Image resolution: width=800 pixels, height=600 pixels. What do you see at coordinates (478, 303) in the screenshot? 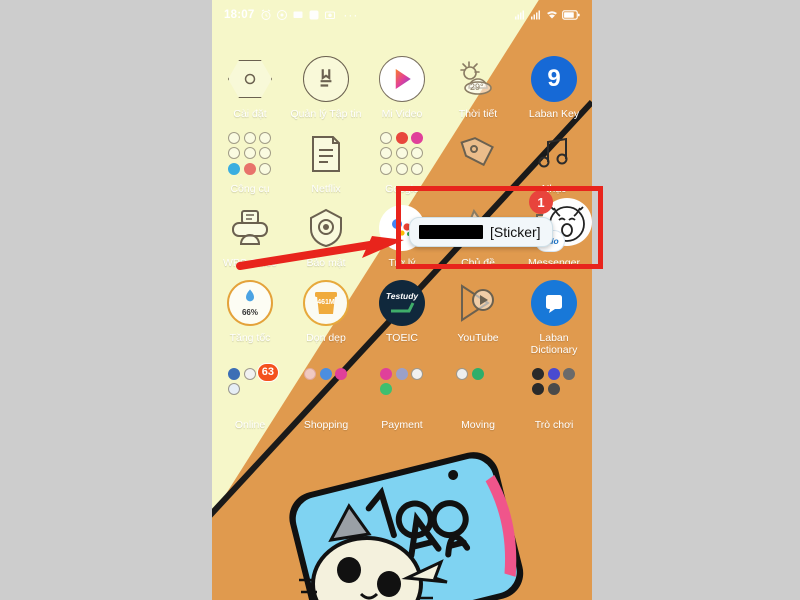
I see `youtube-icon` at bounding box center [478, 303].